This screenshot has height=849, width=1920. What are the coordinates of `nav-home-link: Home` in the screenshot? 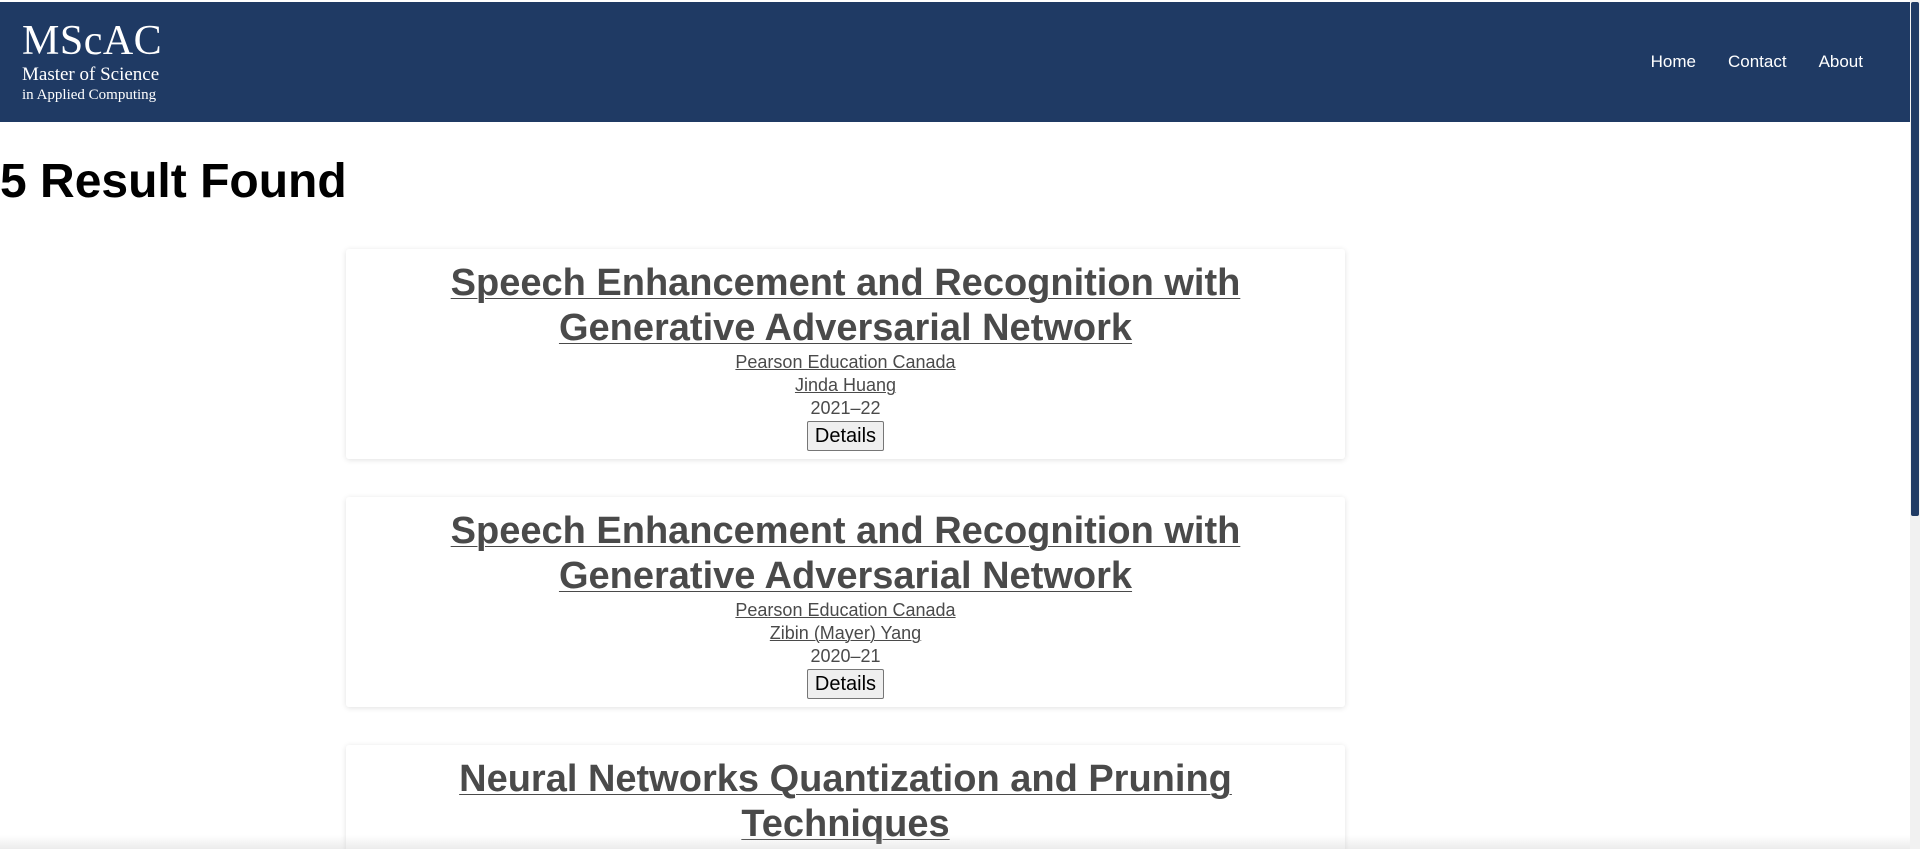 It's located at (1673, 62).